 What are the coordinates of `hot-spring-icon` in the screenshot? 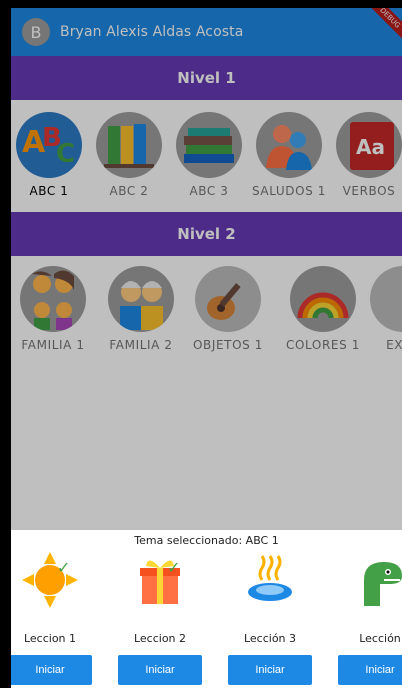 It's located at (270, 580).